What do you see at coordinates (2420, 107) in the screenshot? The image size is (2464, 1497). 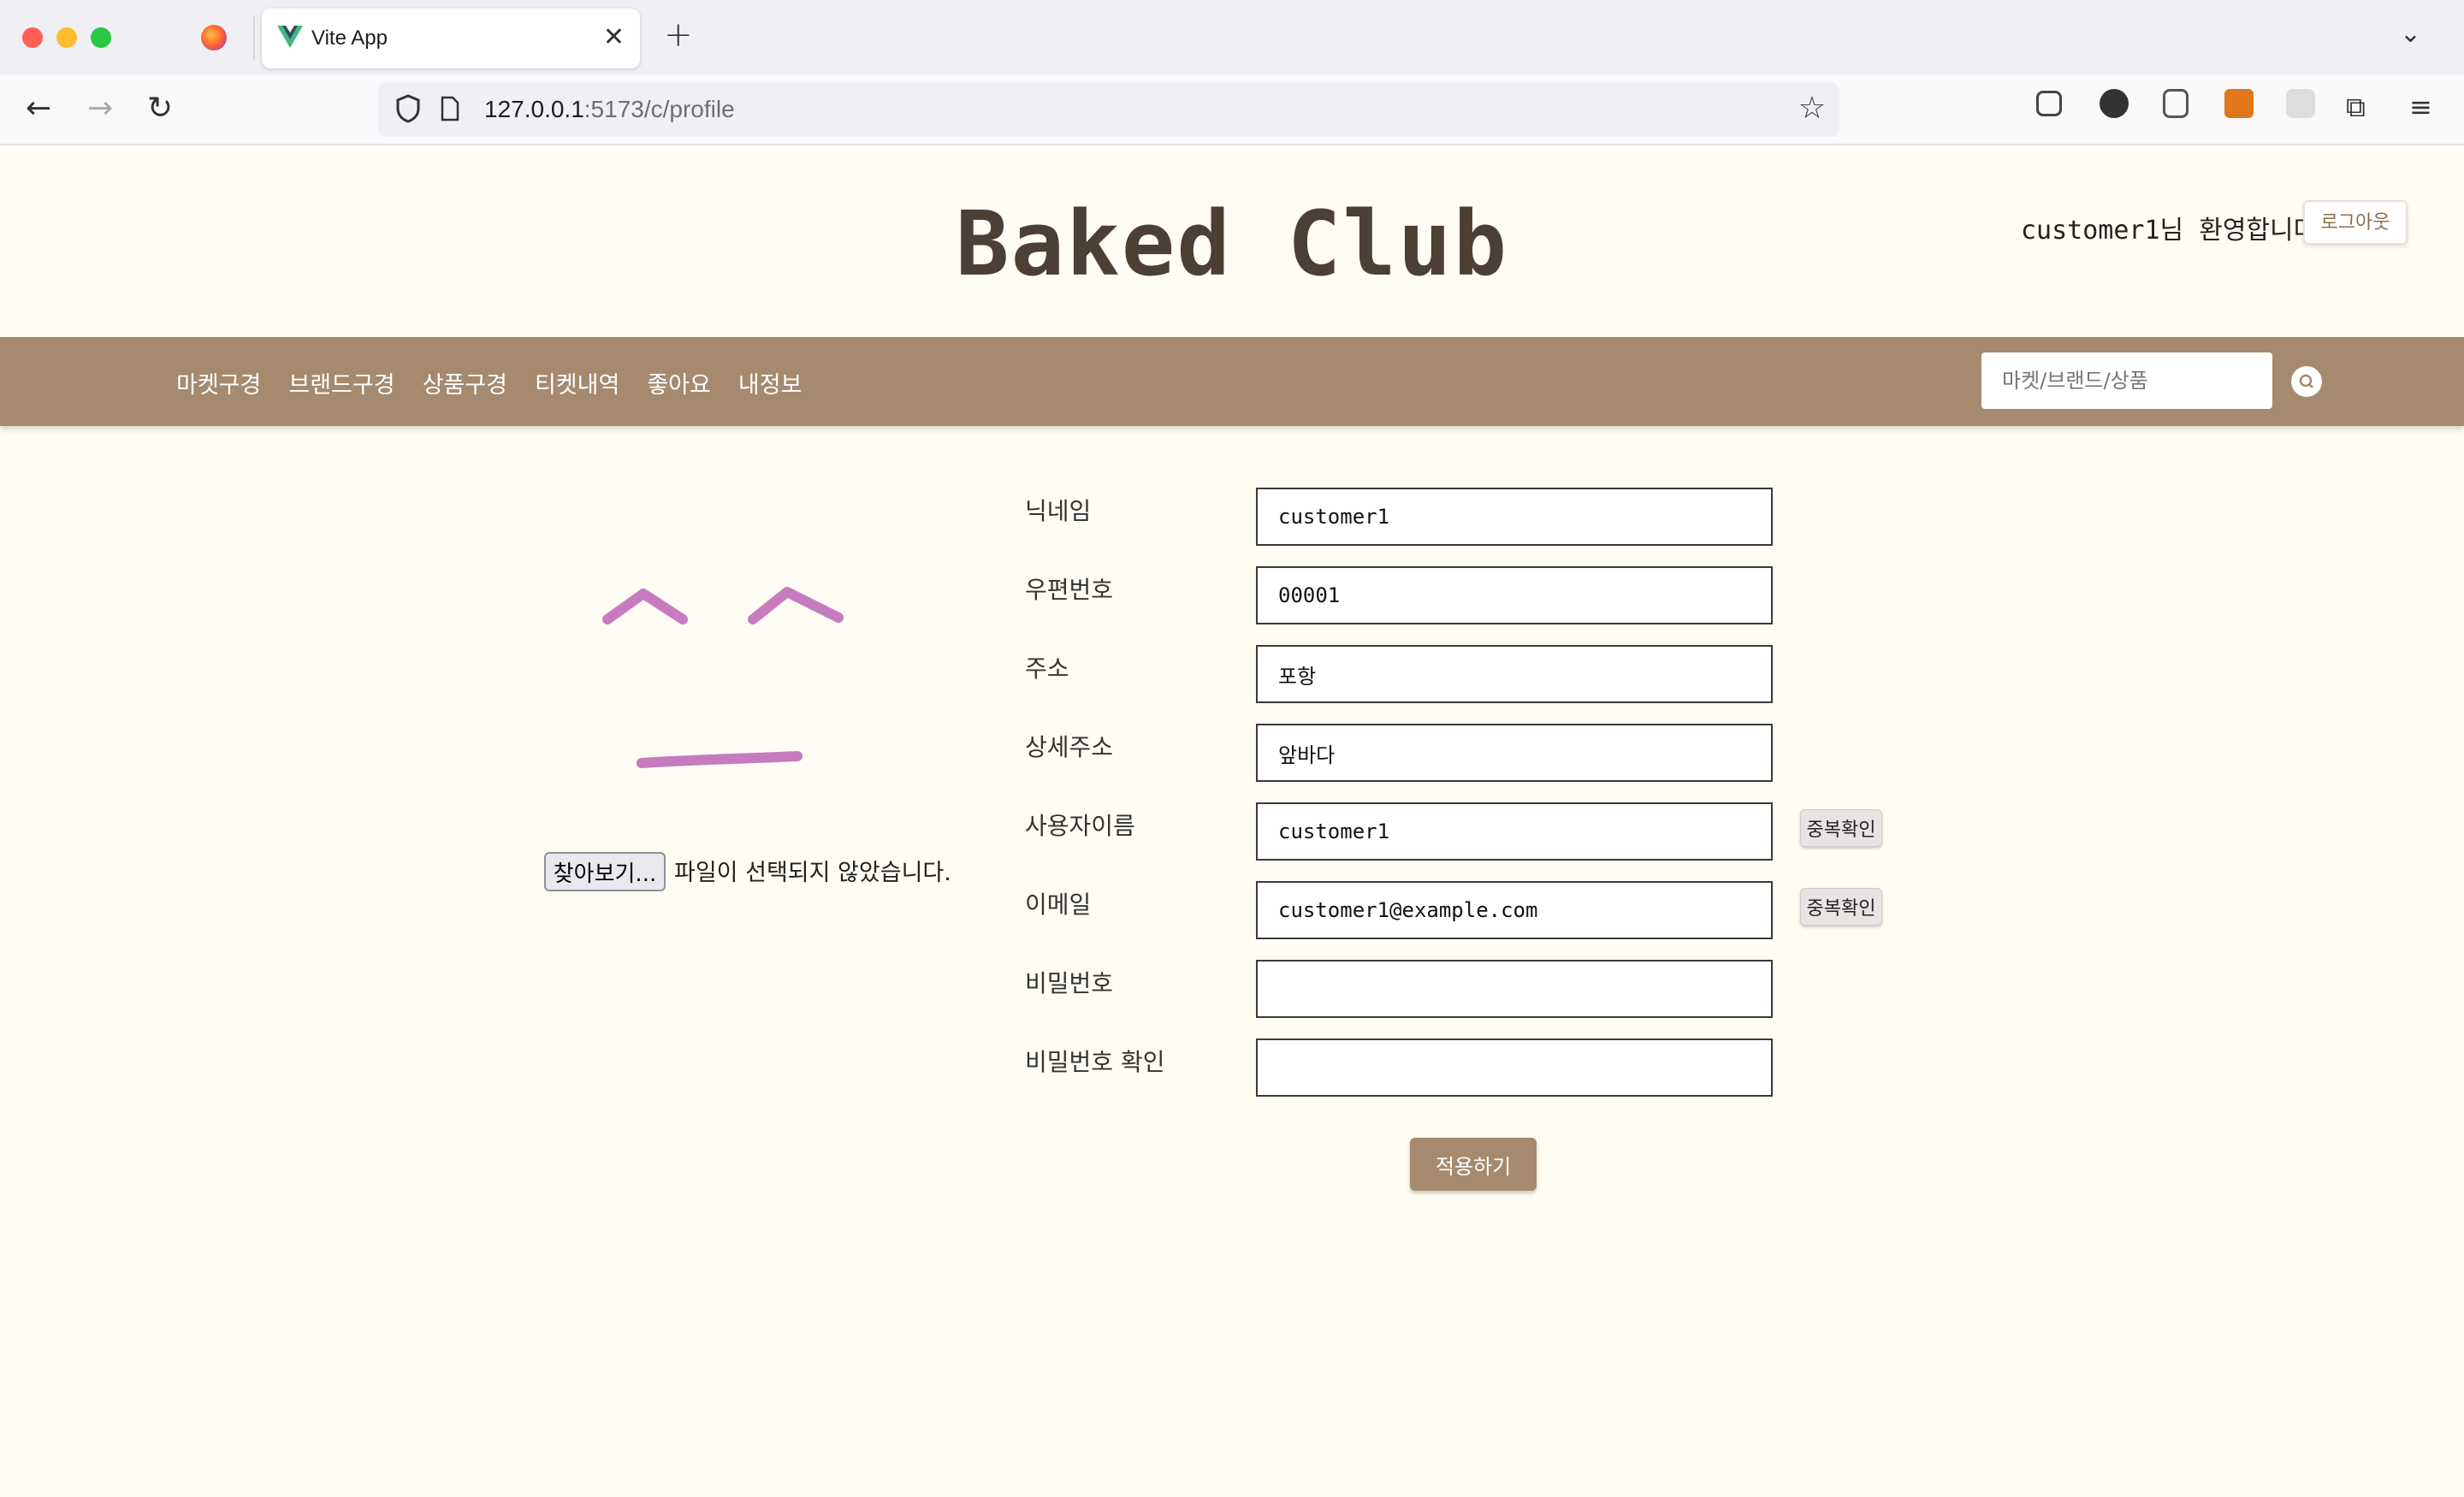 I see `hamburger-menu-icon: ≡` at bounding box center [2420, 107].